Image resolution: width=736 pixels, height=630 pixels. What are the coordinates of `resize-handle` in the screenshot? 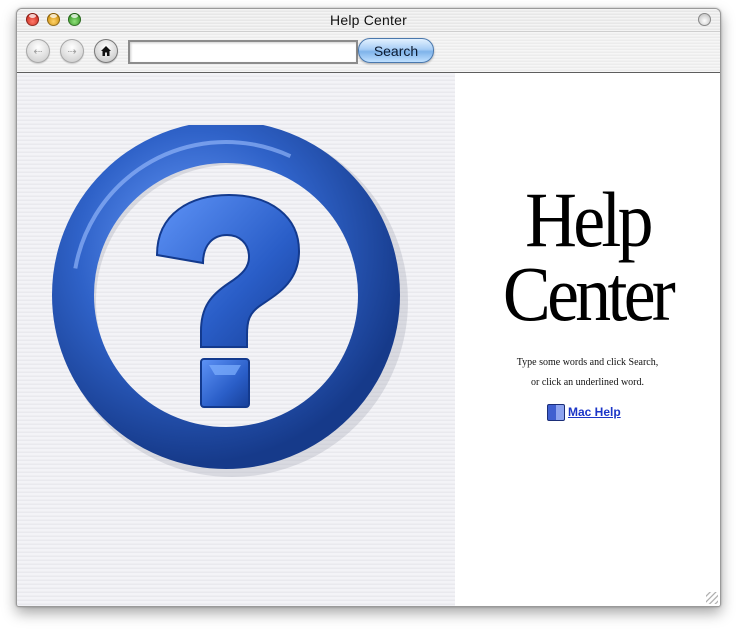 It's located at (712, 598).